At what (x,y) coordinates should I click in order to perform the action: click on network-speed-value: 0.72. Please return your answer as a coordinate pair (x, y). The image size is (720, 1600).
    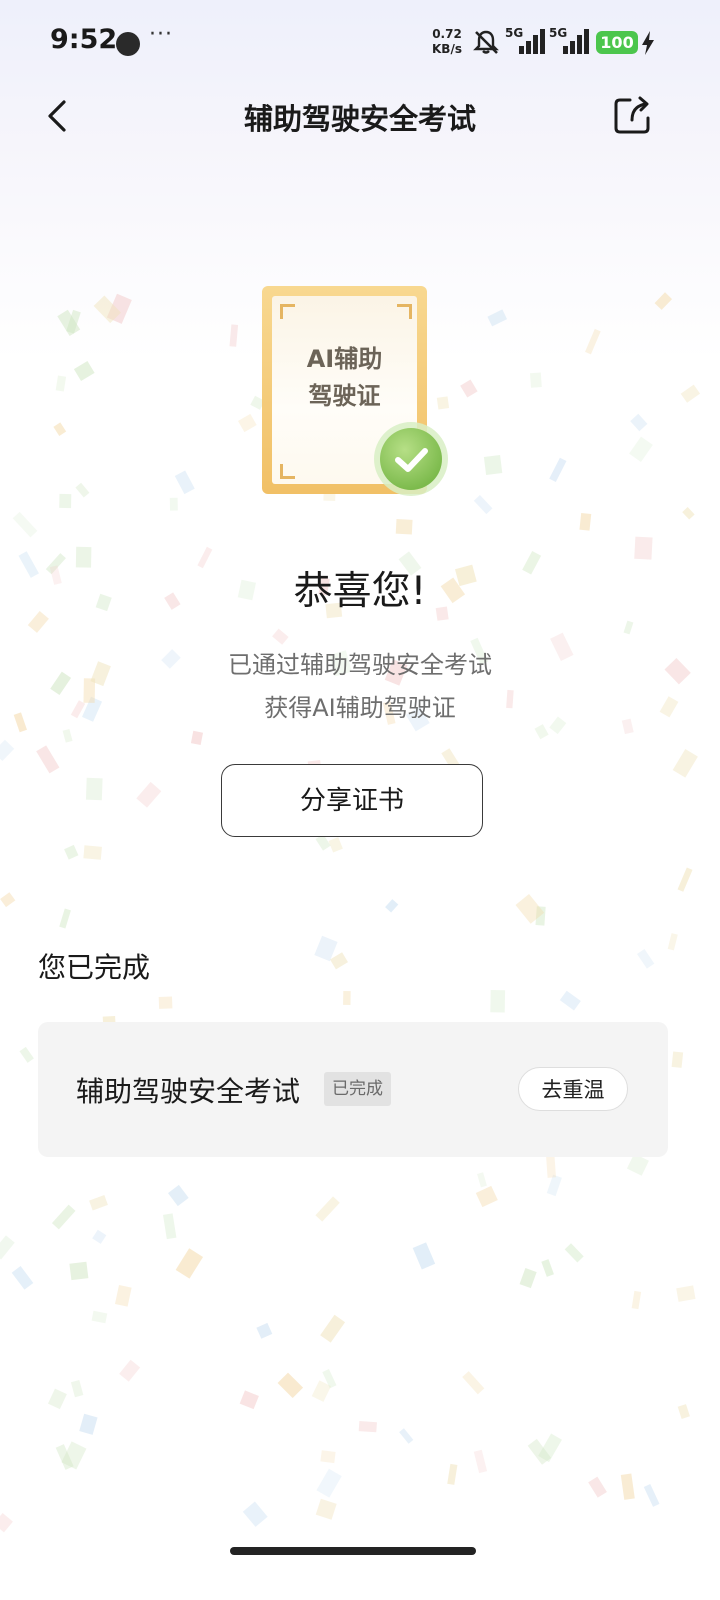
    Looking at the image, I should click on (447, 34).